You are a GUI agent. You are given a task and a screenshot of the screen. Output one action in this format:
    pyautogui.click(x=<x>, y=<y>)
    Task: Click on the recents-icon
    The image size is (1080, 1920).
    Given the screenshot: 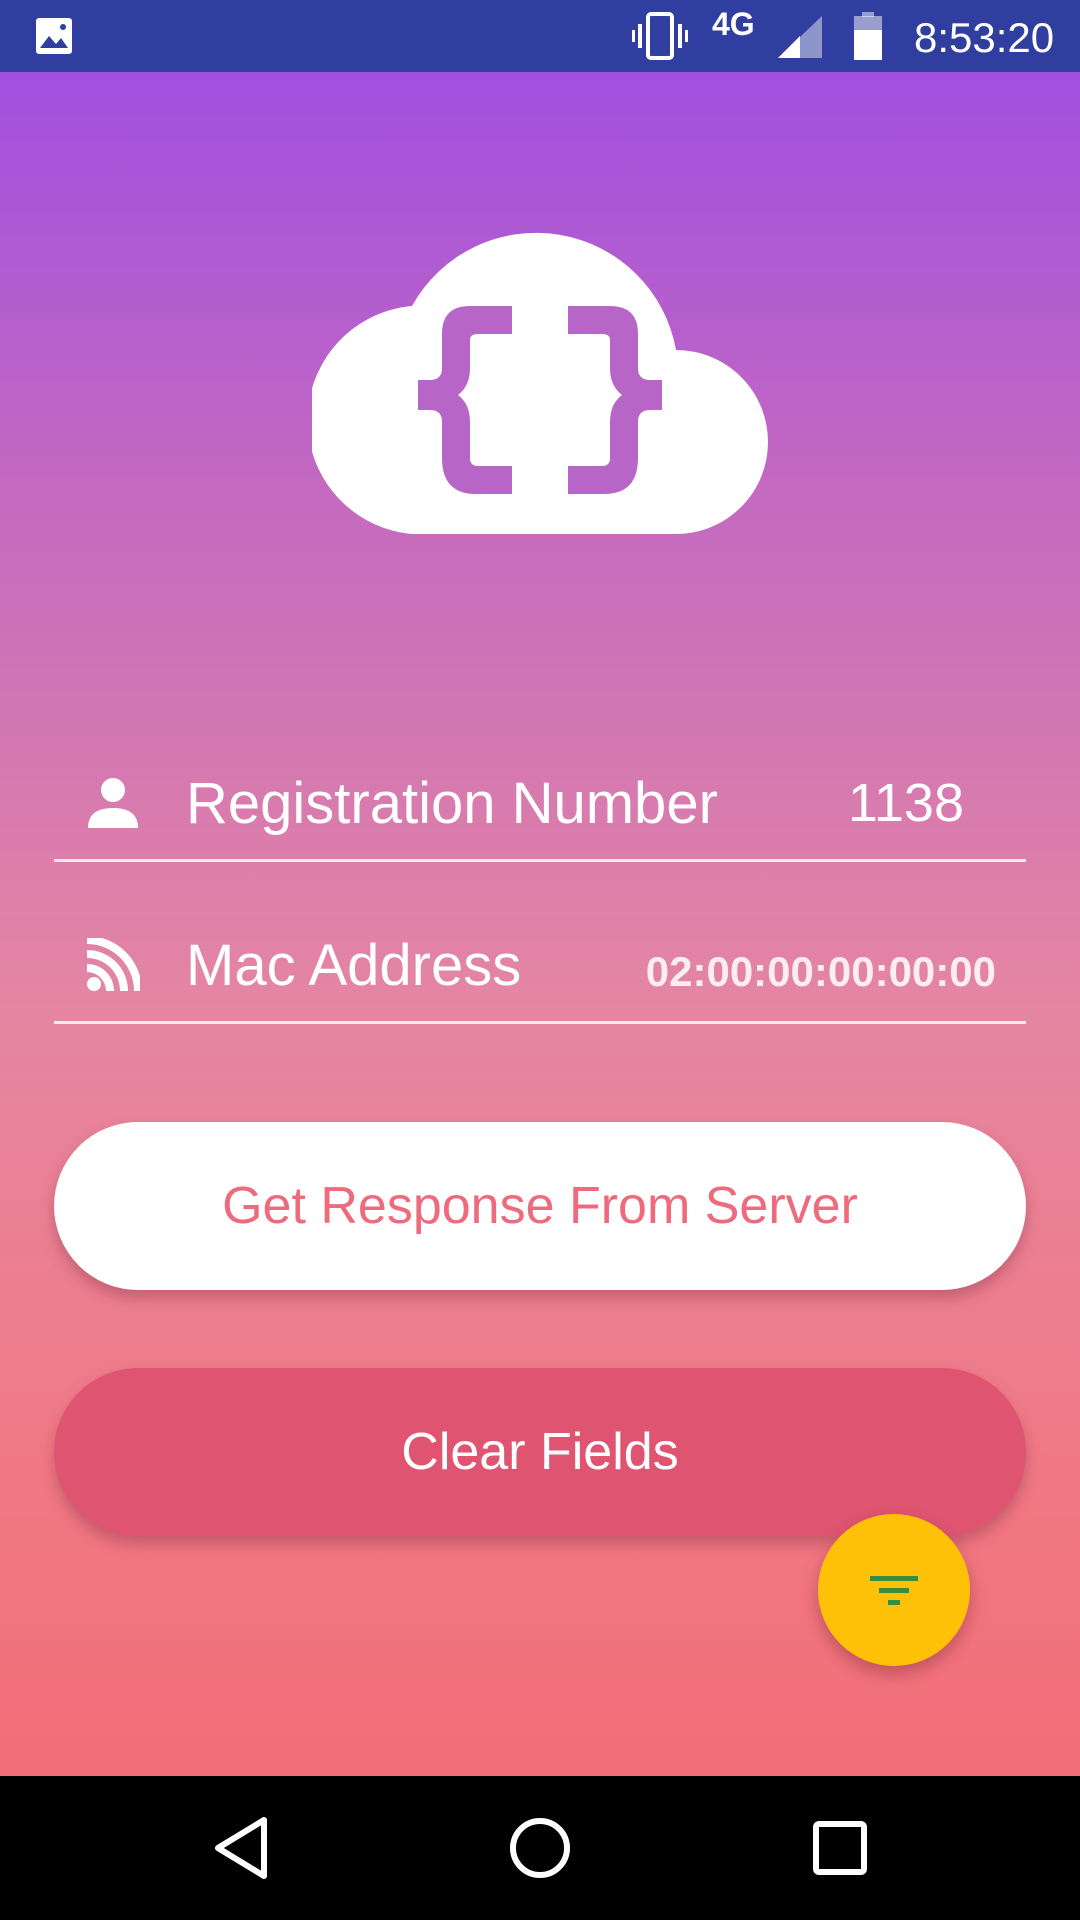 What is the action you would take?
    pyautogui.click(x=840, y=1848)
    